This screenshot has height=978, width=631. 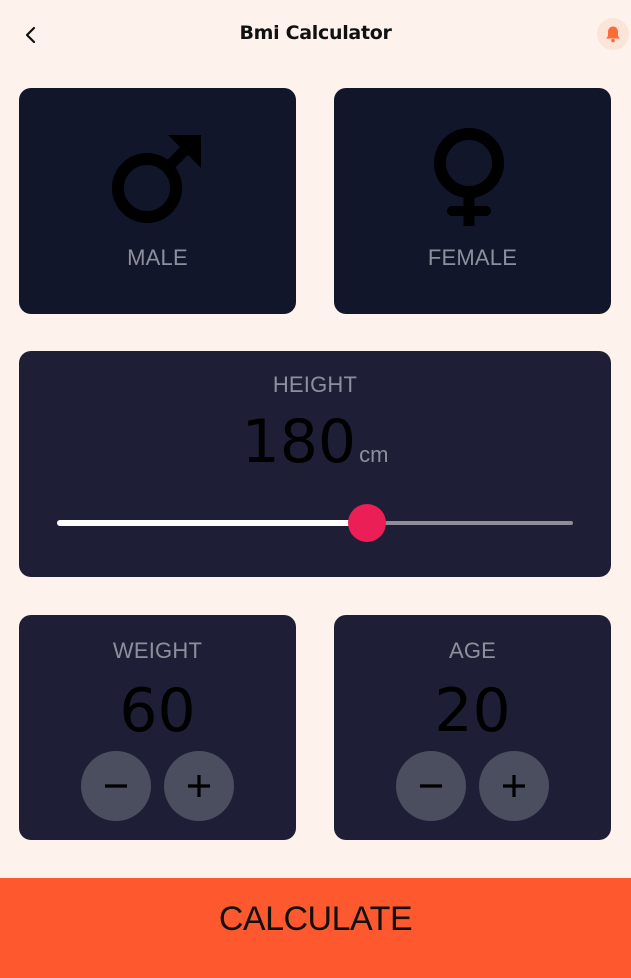 What do you see at coordinates (212, 523) in the screenshot?
I see `slider-fill` at bounding box center [212, 523].